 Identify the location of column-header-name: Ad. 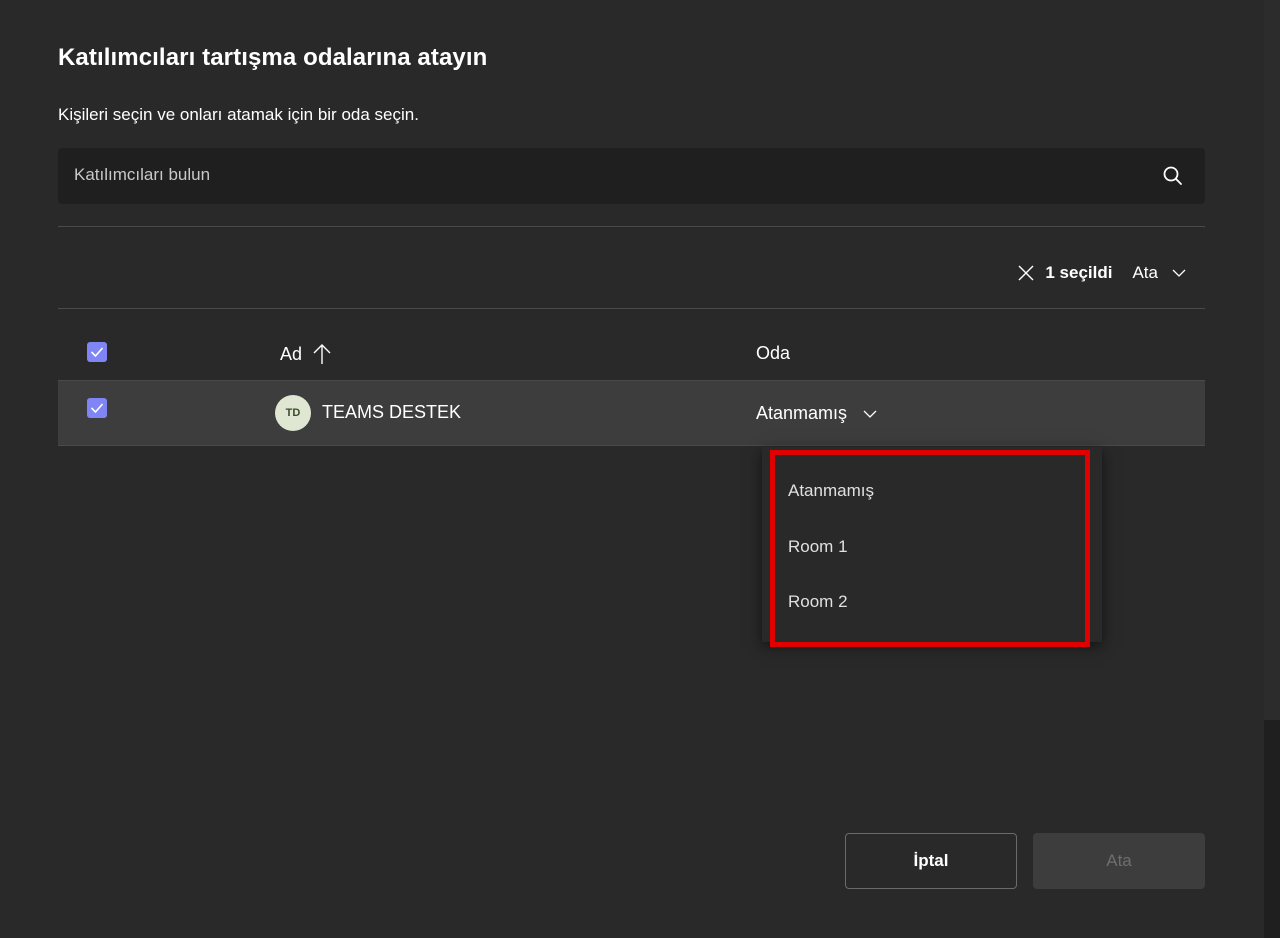
(306, 354).